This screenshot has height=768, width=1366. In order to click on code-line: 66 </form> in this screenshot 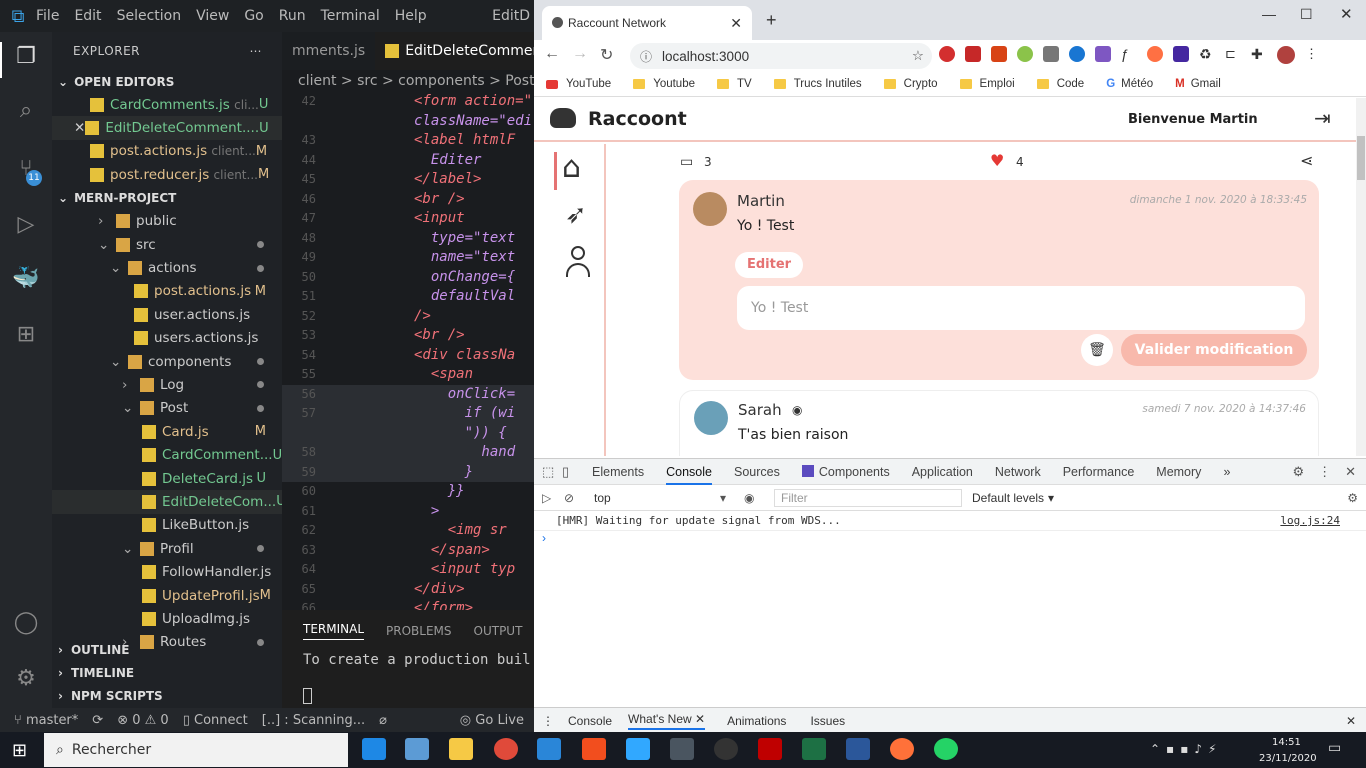, I will do `click(408, 604)`.